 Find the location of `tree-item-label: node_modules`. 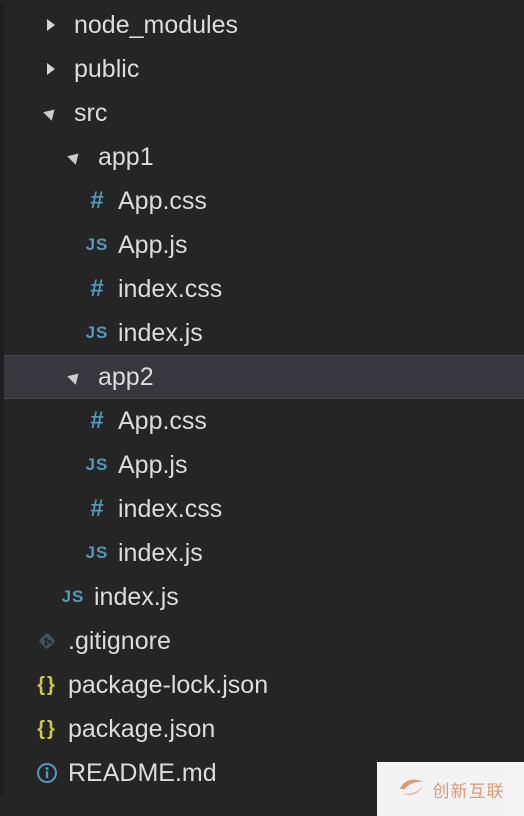

tree-item-label: node_modules is located at coordinates (156, 24).